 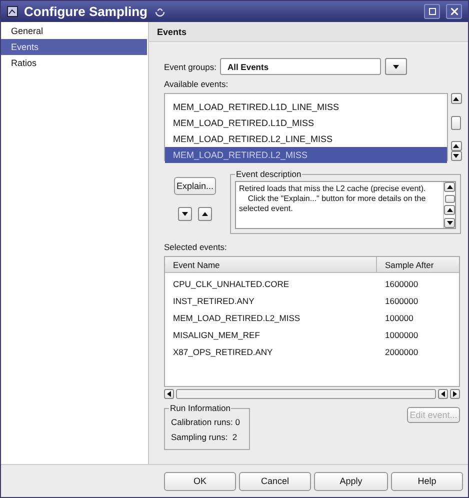 What do you see at coordinates (216, 335) in the screenshot?
I see `table-cell-text: MISALIGN_MEM_REF` at bounding box center [216, 335].